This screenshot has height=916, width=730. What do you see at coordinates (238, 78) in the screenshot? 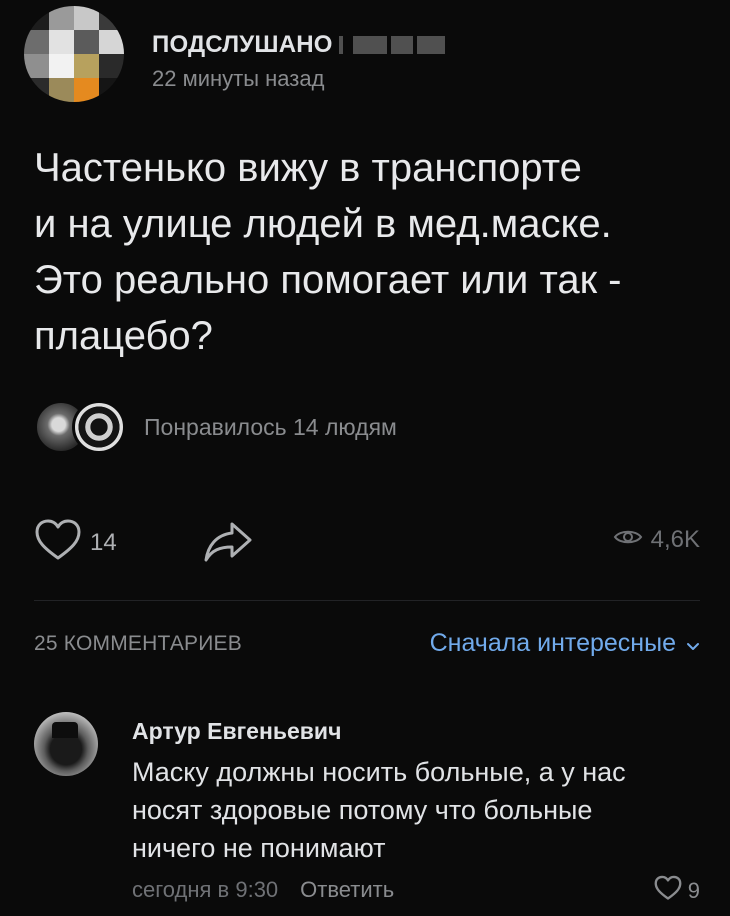
I see `post-time: 22 минуты назад` at bounding box center [238, 78].